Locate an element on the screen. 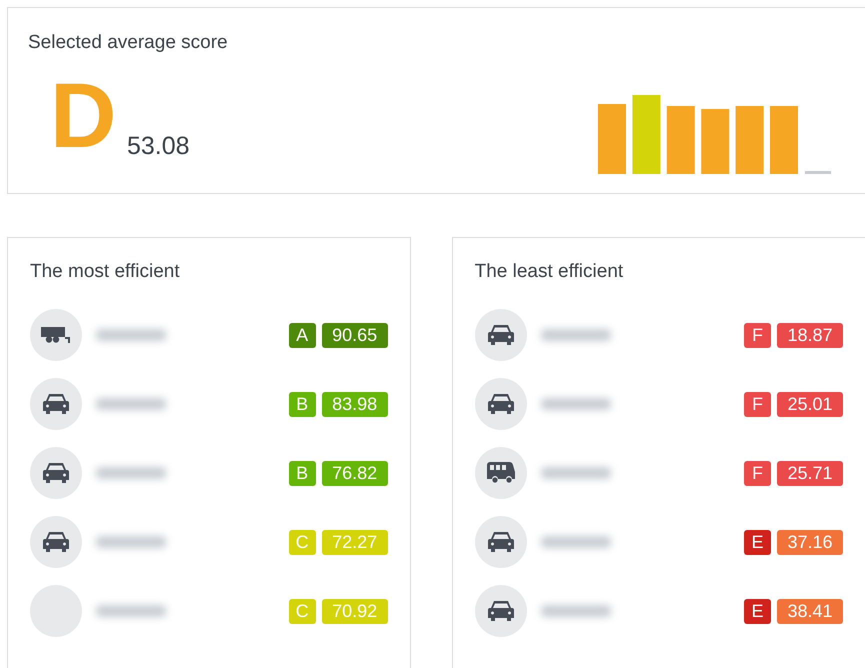 This screenshot has height=668, width=865. score-badge: 76.82 is located at coordinates (355, 473).